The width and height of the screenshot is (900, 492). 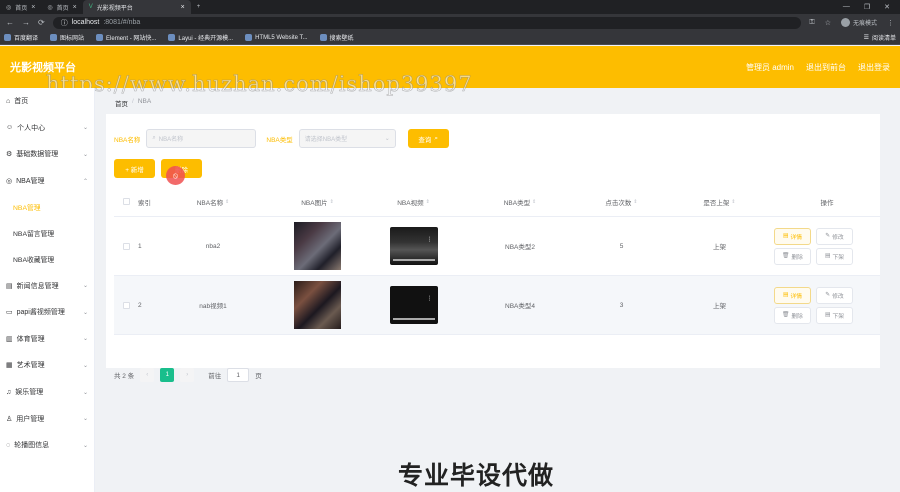 I want to click on sidebar-subitem-nba-comments: NBA留言管理, so click(x=47, y=233).